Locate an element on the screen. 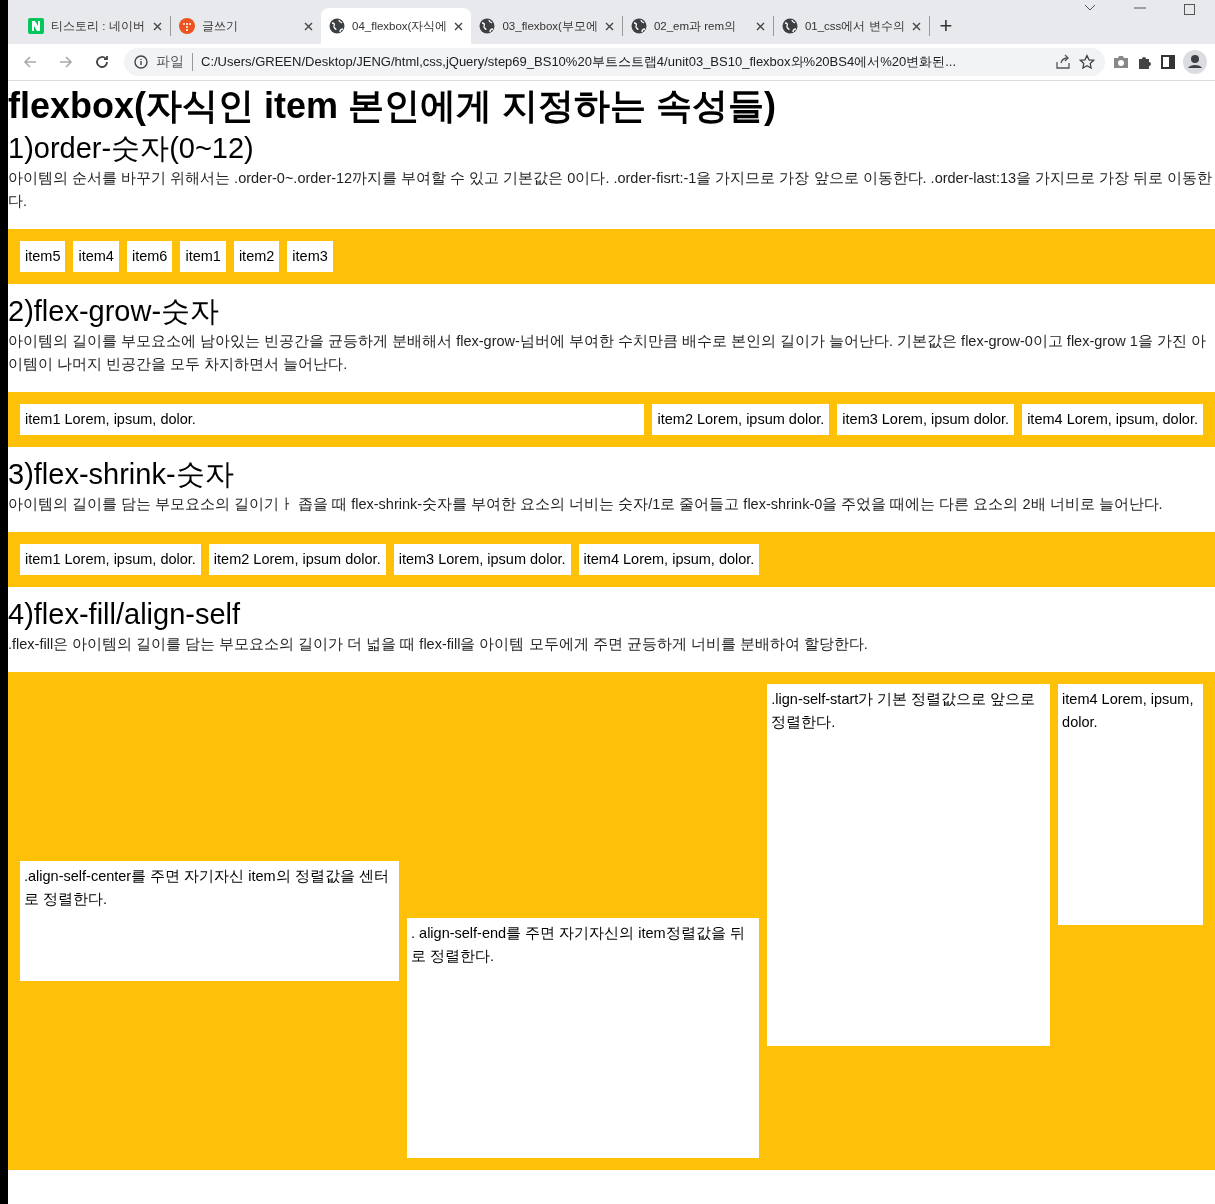  camera-icon is located at coordinates (1121, 62).